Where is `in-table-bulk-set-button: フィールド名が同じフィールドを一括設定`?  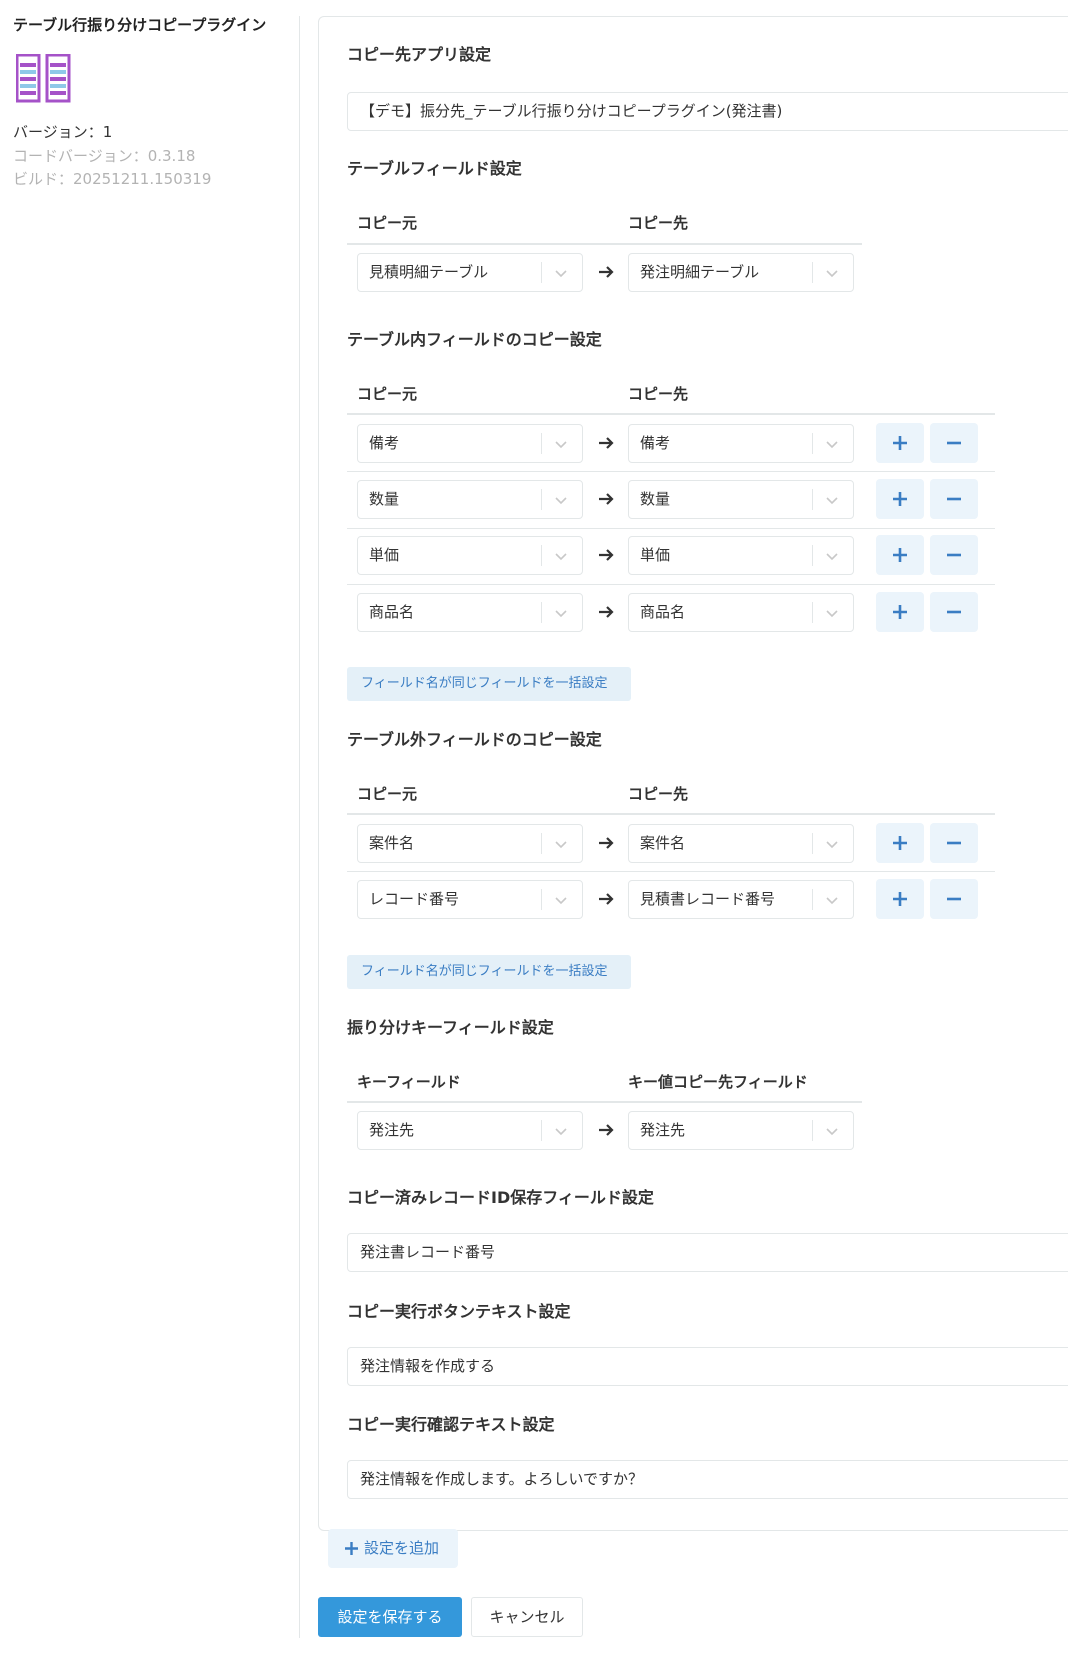 in-table-bulk-set-button: フィールド名が同じフィールドを一括設定 is located at coordinates (489, 684).